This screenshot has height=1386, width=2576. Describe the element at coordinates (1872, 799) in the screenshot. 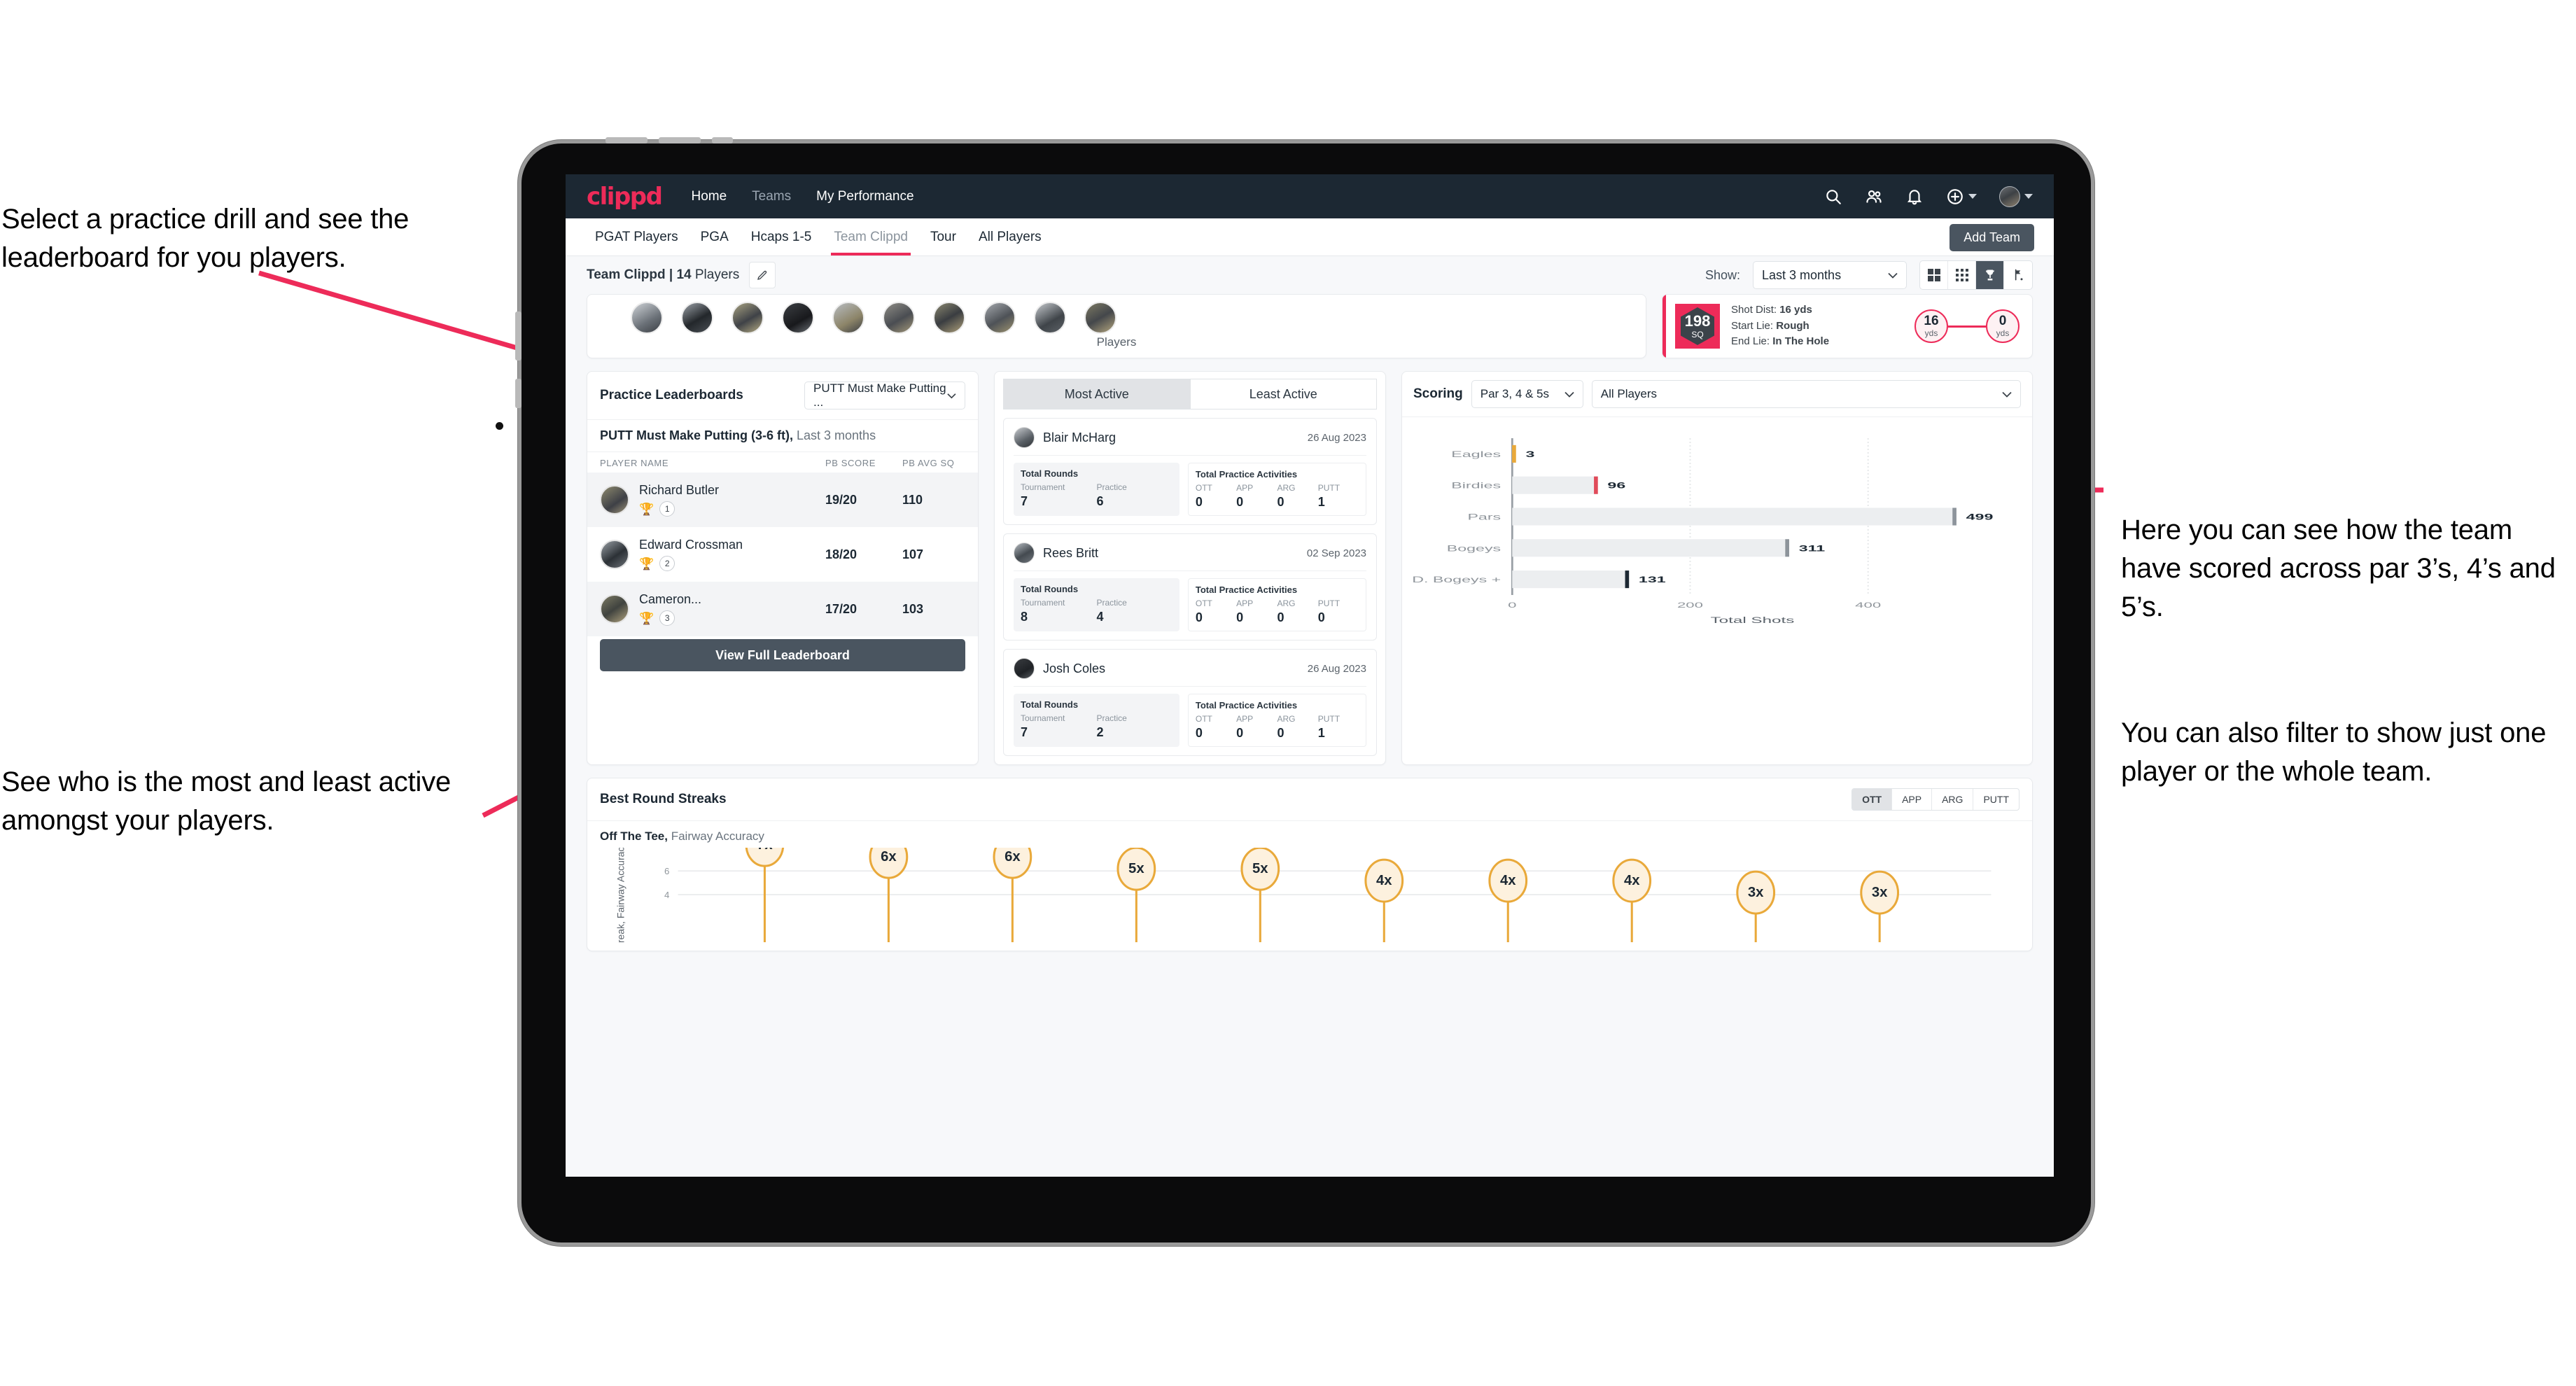

I see `toggle-ott: OTT` at that location.